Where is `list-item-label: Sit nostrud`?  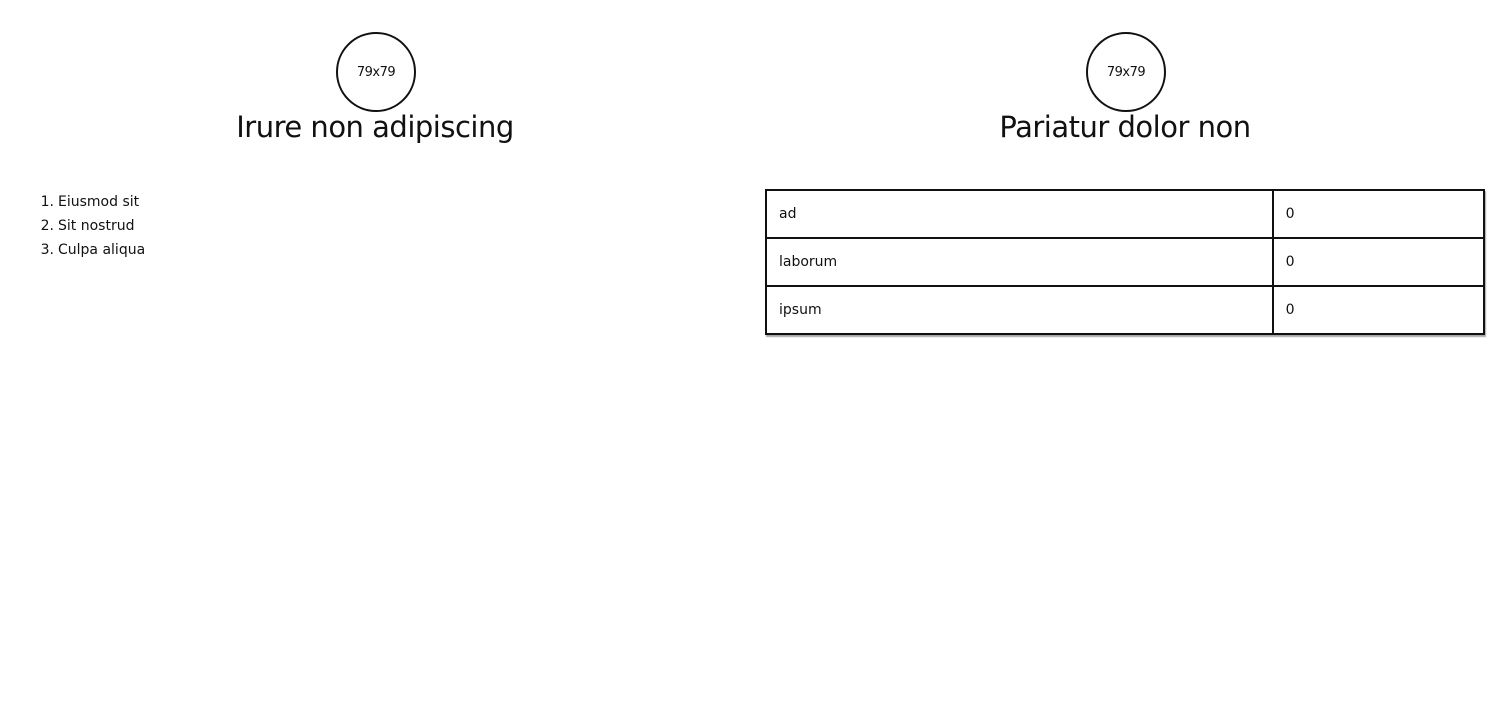 list-item-label: Sit nostrud is located at coordinates (96, 226).